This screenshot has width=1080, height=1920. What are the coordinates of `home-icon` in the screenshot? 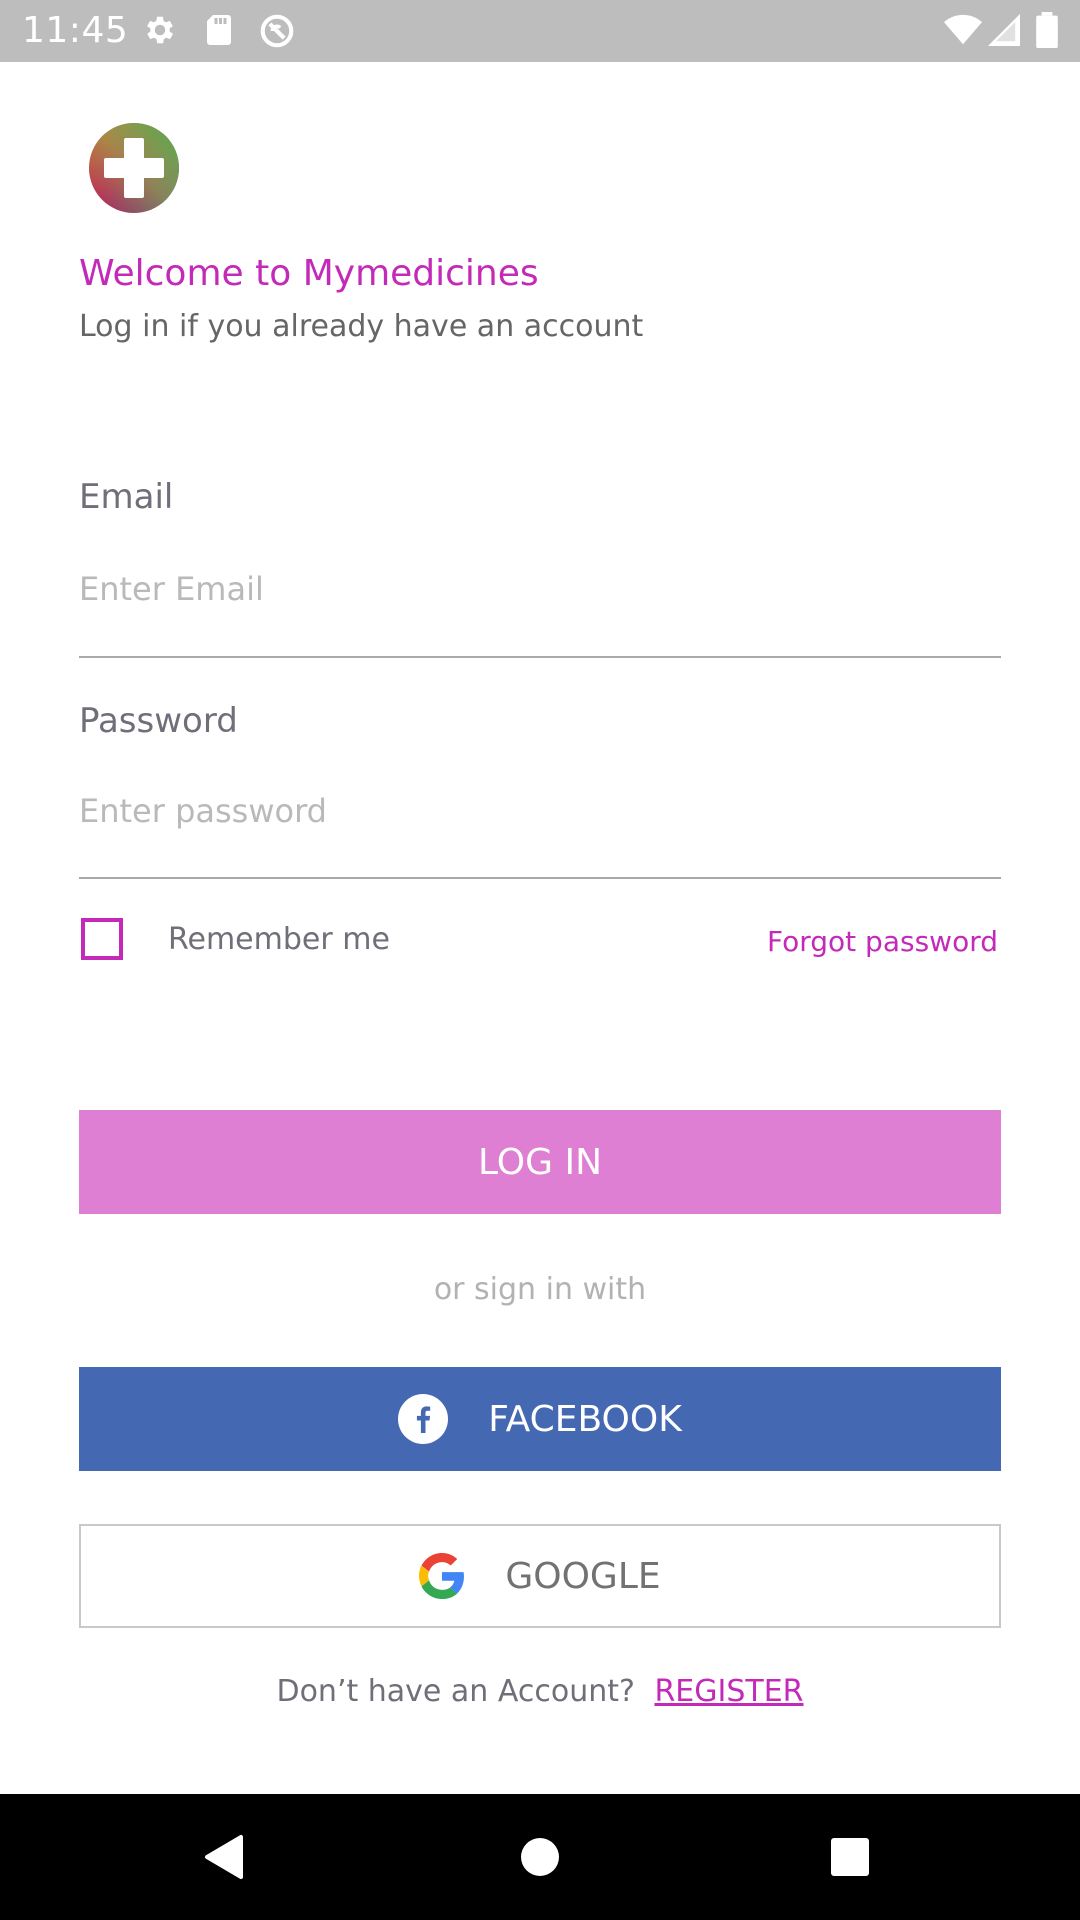 It's located at (540, 1857).